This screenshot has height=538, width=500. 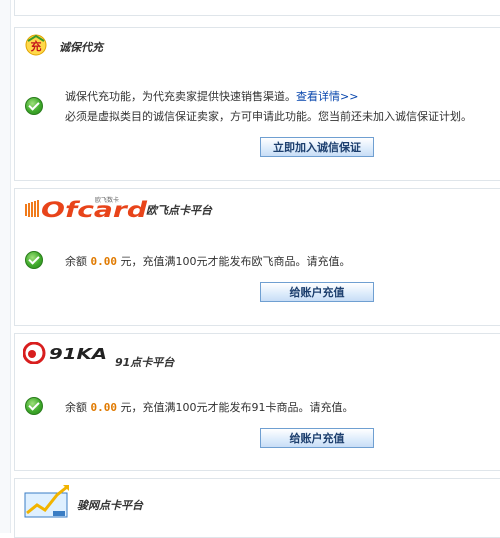 I want to click on section-junnet: 骏网点卡平台, so click(x=257, y=508).